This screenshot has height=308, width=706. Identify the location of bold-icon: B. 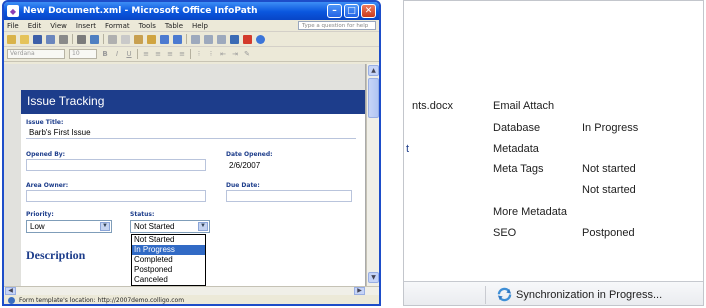
(105, 54).